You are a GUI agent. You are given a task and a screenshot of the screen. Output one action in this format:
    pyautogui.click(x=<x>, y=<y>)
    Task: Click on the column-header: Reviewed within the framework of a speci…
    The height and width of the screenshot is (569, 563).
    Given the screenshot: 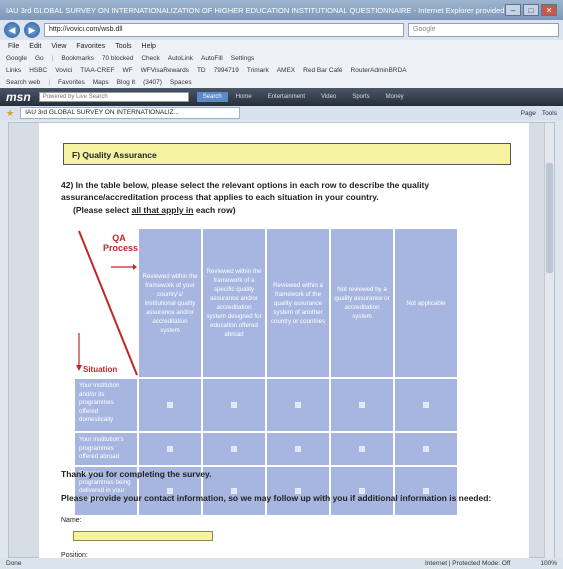 What is the action you would take?
    pyautogui.click(x=234, y=303)
    